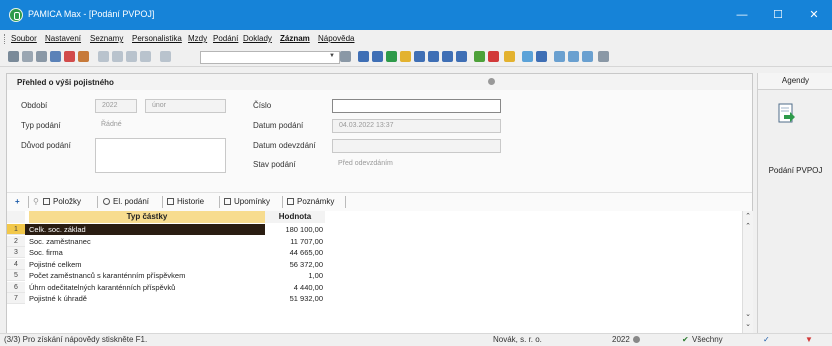 This screenshot has width=832, height=346. What do you see at coordinates (57, 229) in the screenshot?
I see `cell-typ-castky: Celk. soc. základ` at bounding box center [57, 229].